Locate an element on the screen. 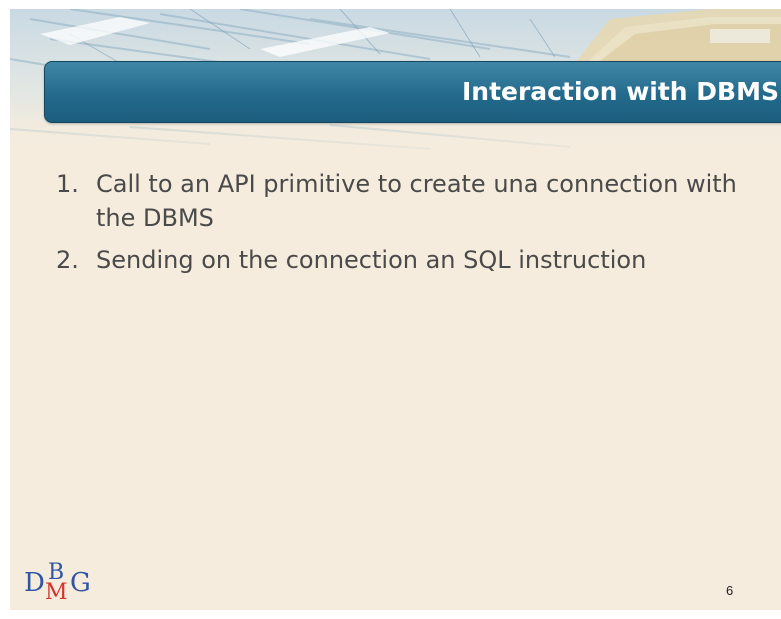 The width and height of the screenshot is (781, 619). list-item-number: 2. is located at coordinates (67, 260).